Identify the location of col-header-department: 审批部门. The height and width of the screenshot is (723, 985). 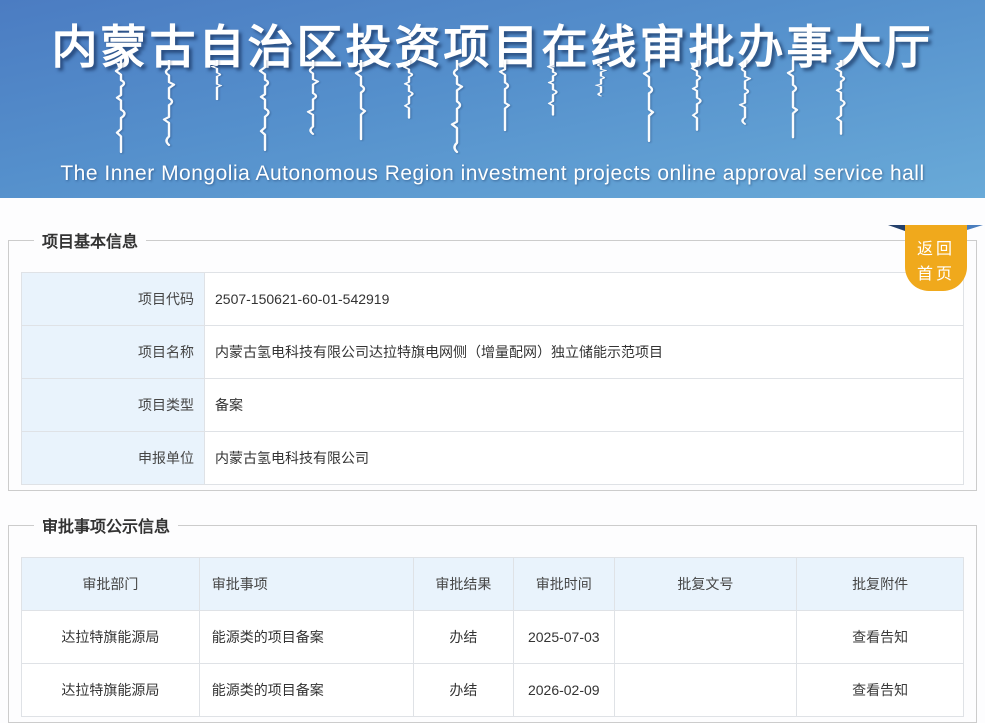
(110, 584).